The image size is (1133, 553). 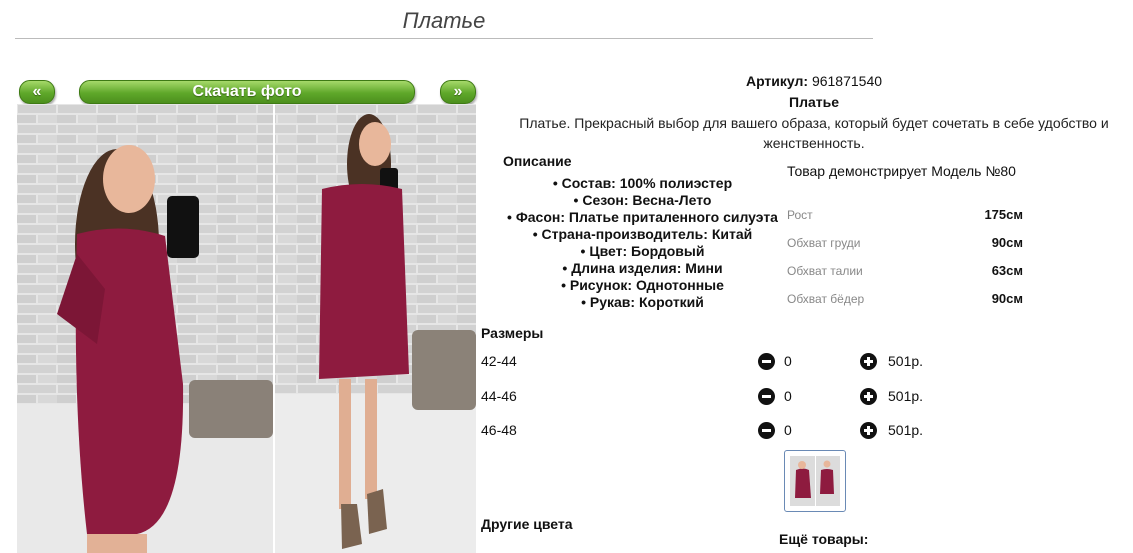 What do you see at coordinates (512, 333) in the screenshot?
I see `sizes-heading: Размеры` at bounding box center [512, 333].